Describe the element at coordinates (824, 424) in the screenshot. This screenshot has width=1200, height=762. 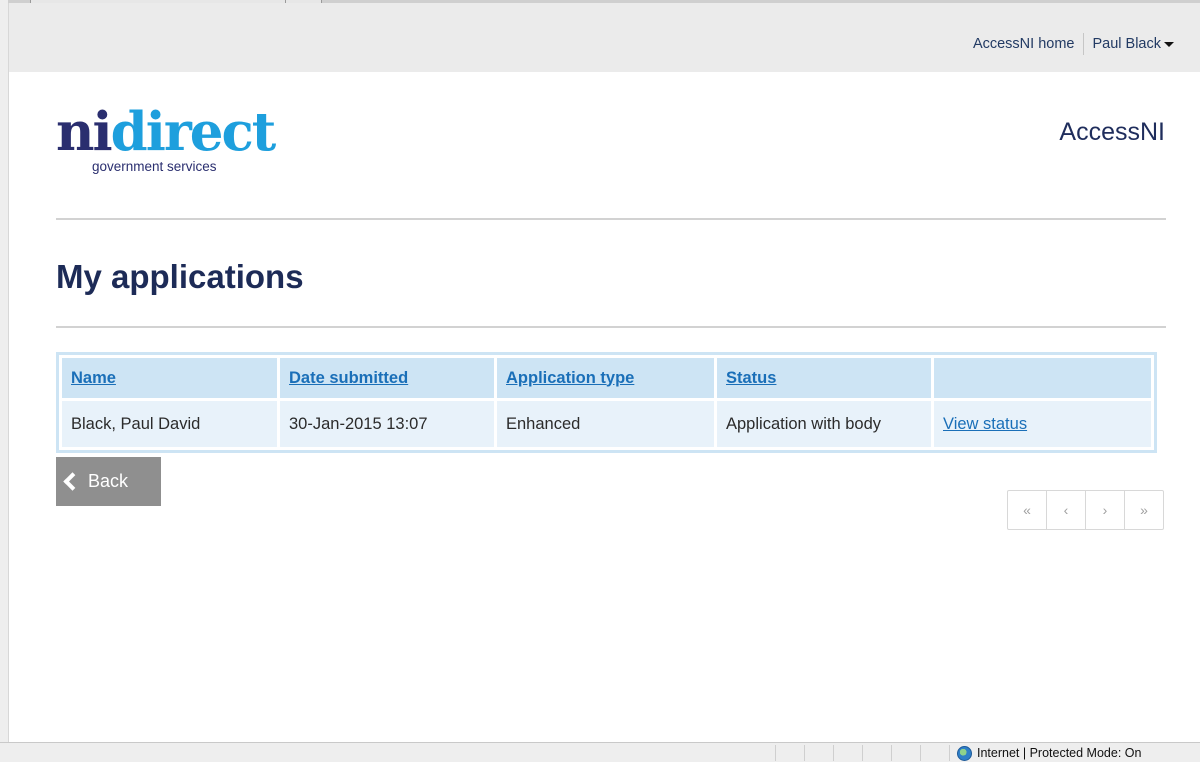
I see `cell-status: Application with body` at that location.